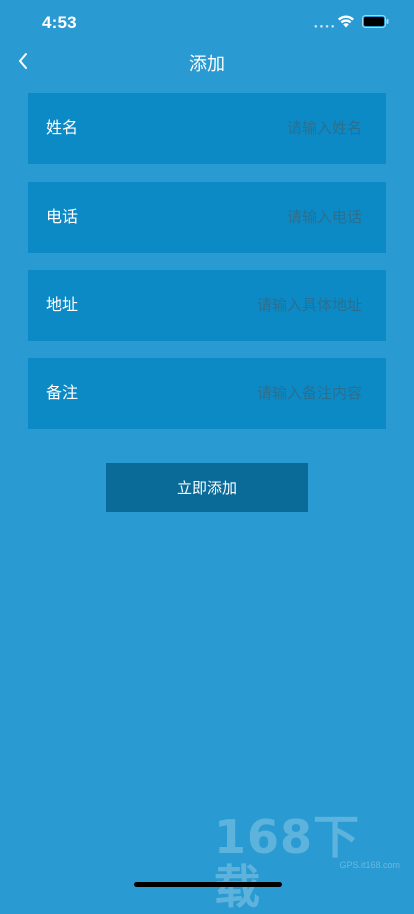 This screenshot has height=914, width=414. What do you see at coordinates (262, 128) in the screenshot?
I see `name-input` at bounding box center [262, 128].